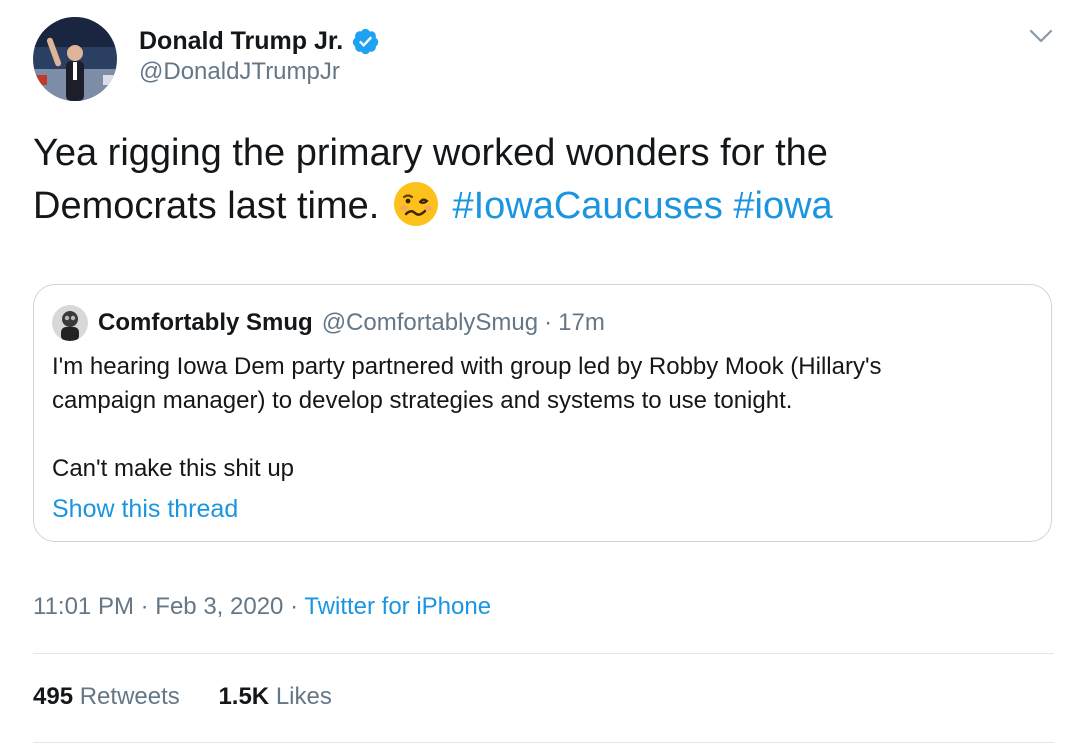 The width and height of the screenshot is (1090, 747). Describe the element at coordinates (239, 72) in the screenshot. I see `author-handle: @DonaldJTrumpJr` at that location.